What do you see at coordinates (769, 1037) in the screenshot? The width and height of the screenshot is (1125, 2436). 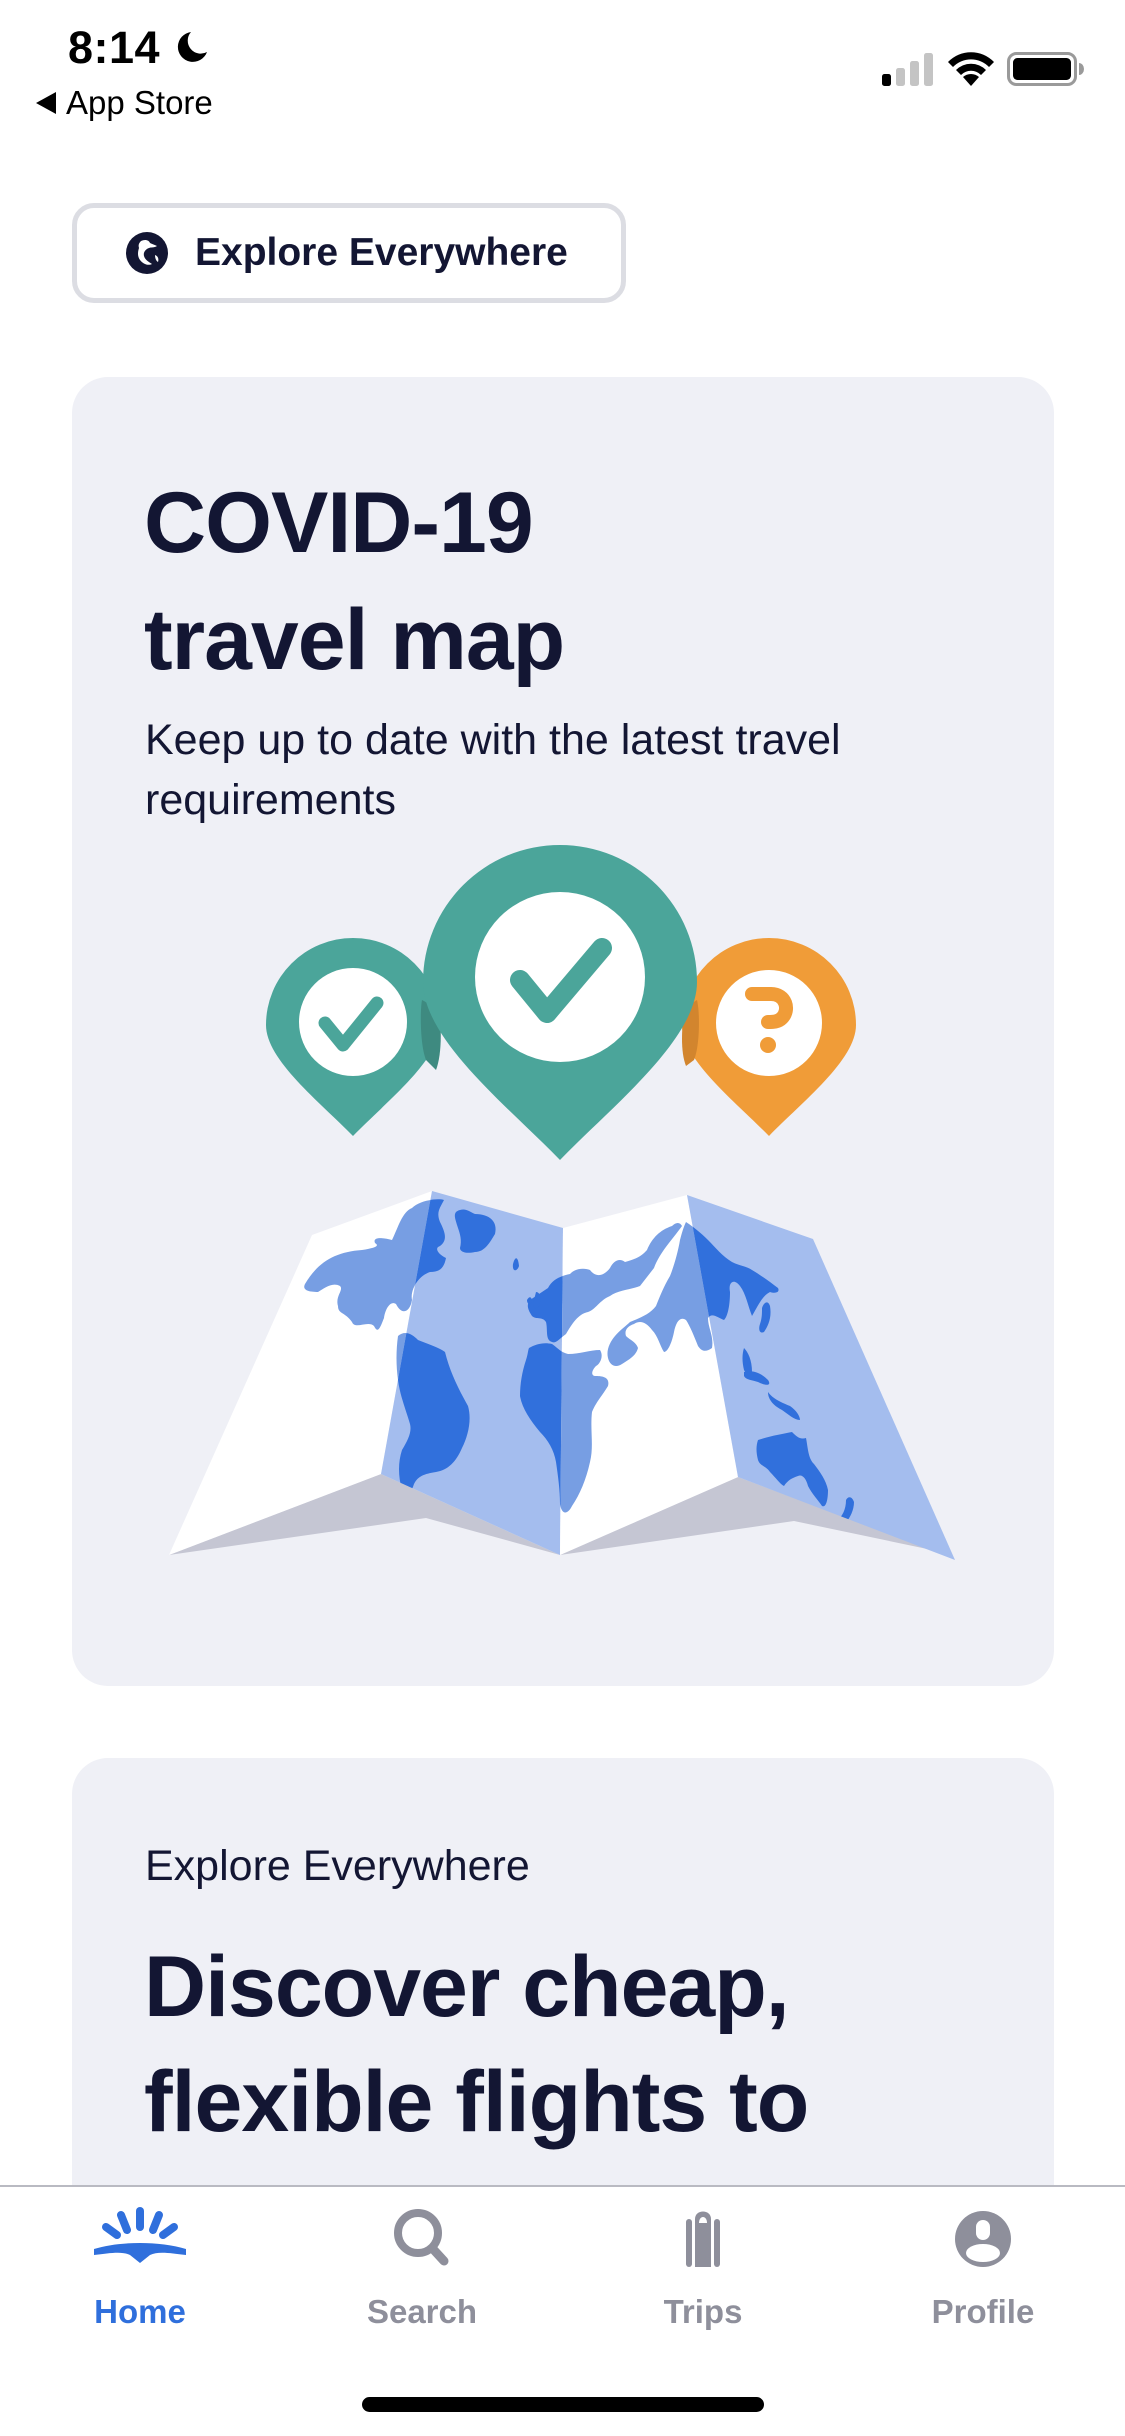 I see `pin-question-right` at bounding box center [769, 1037].